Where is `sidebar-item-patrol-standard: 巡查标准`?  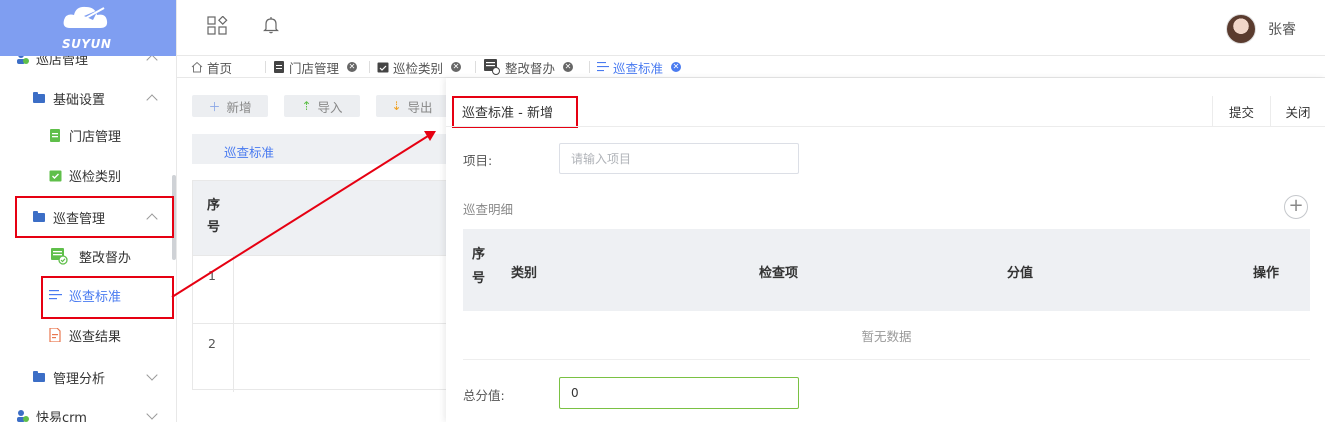 sidebar-item-patrol-standard: 巡查标准 is located at coordinates (88, 295).